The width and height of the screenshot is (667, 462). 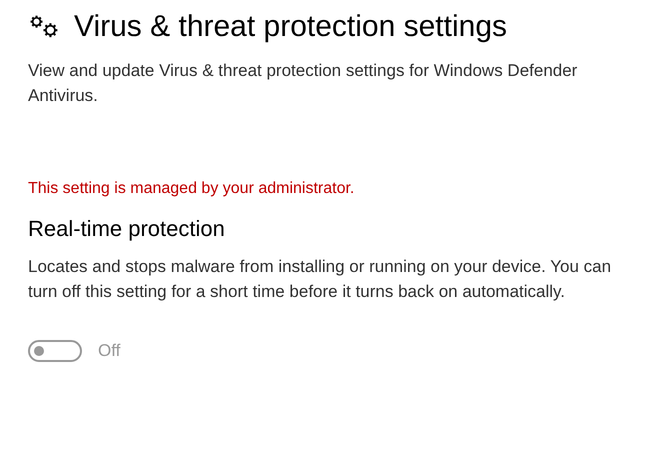 I want to click on settings-icon, so click(x=44, y=27).